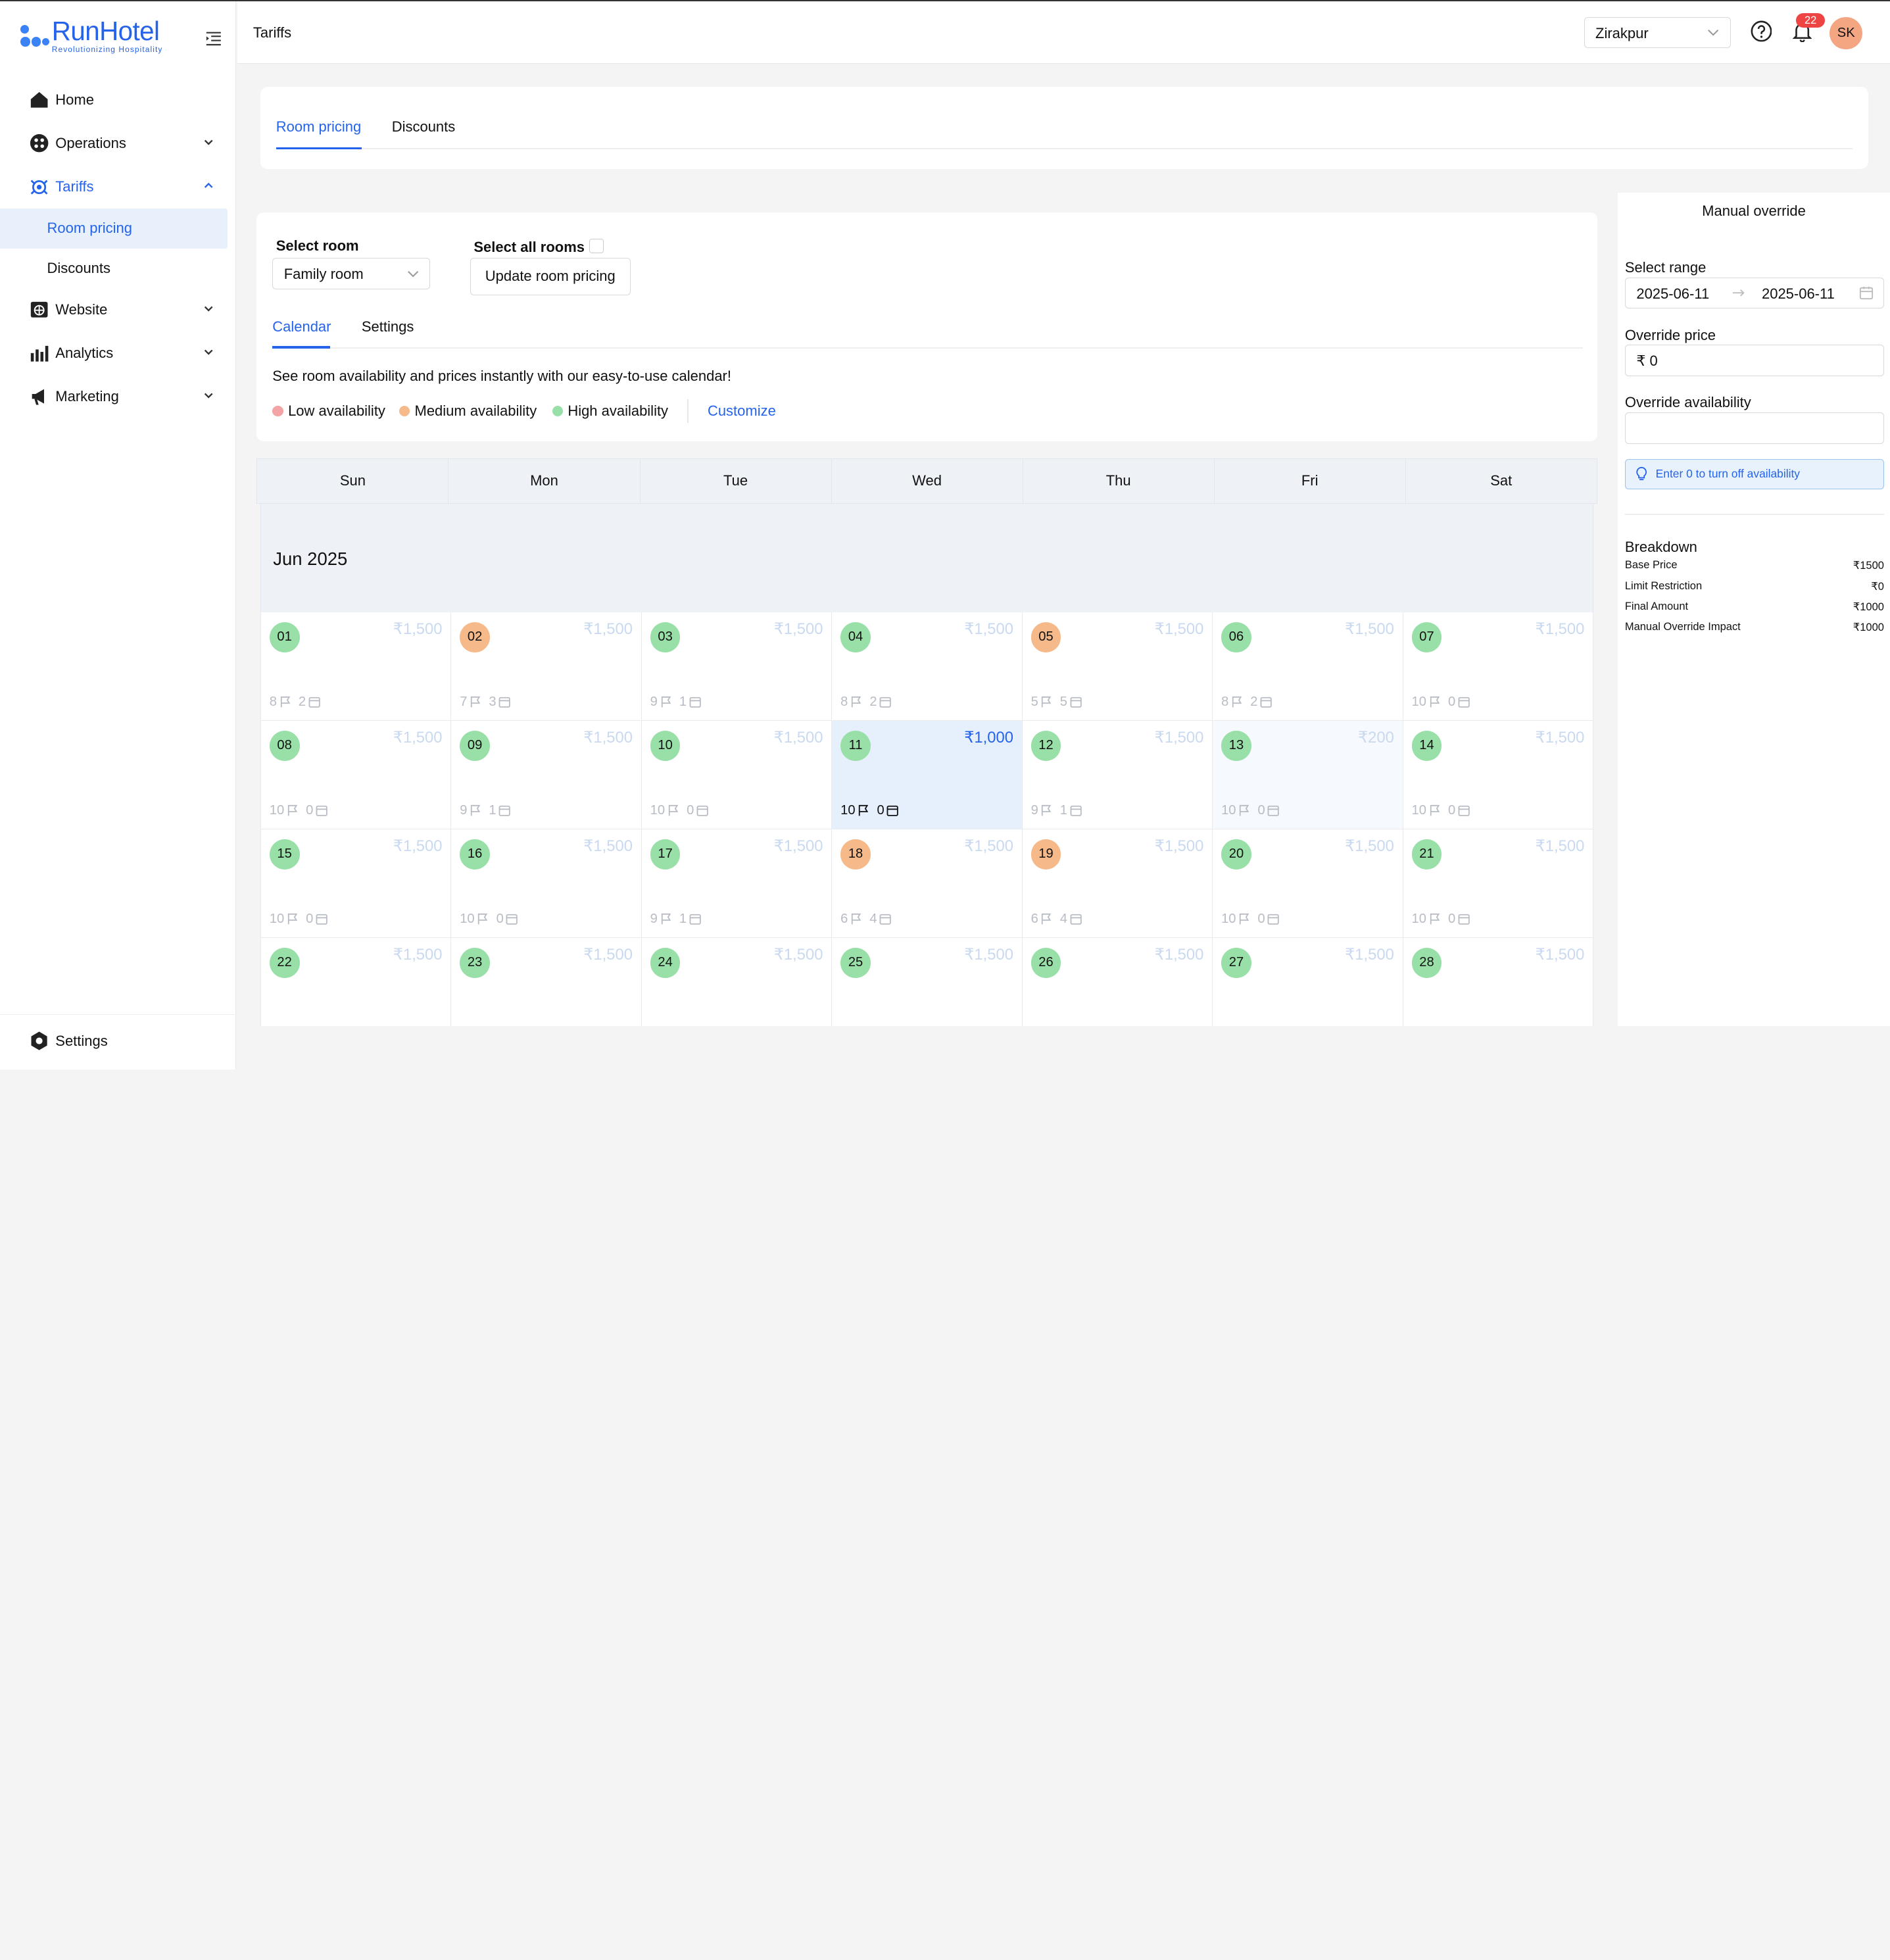  I want to click on calendar-day-cell: 18 ₹1,500 6 4, so click(927, 884).